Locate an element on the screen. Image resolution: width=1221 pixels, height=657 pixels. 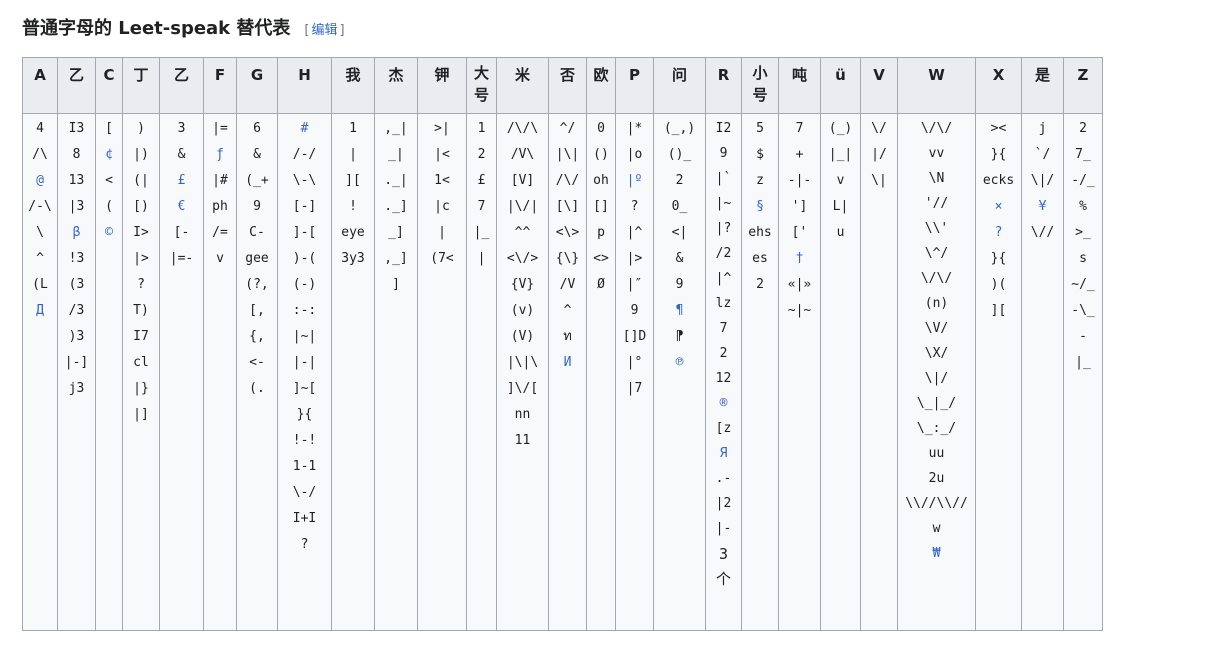
value-item: I+I is located at coordinates (304, 519).